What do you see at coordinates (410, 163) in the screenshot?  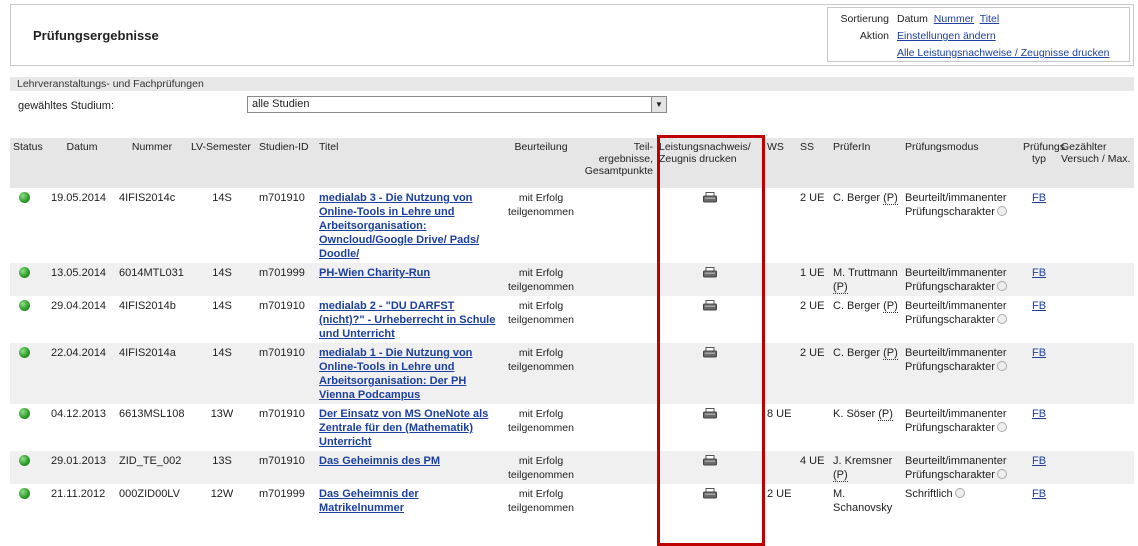 I see `col-titel: Titel` at bounding box center [410, 163].